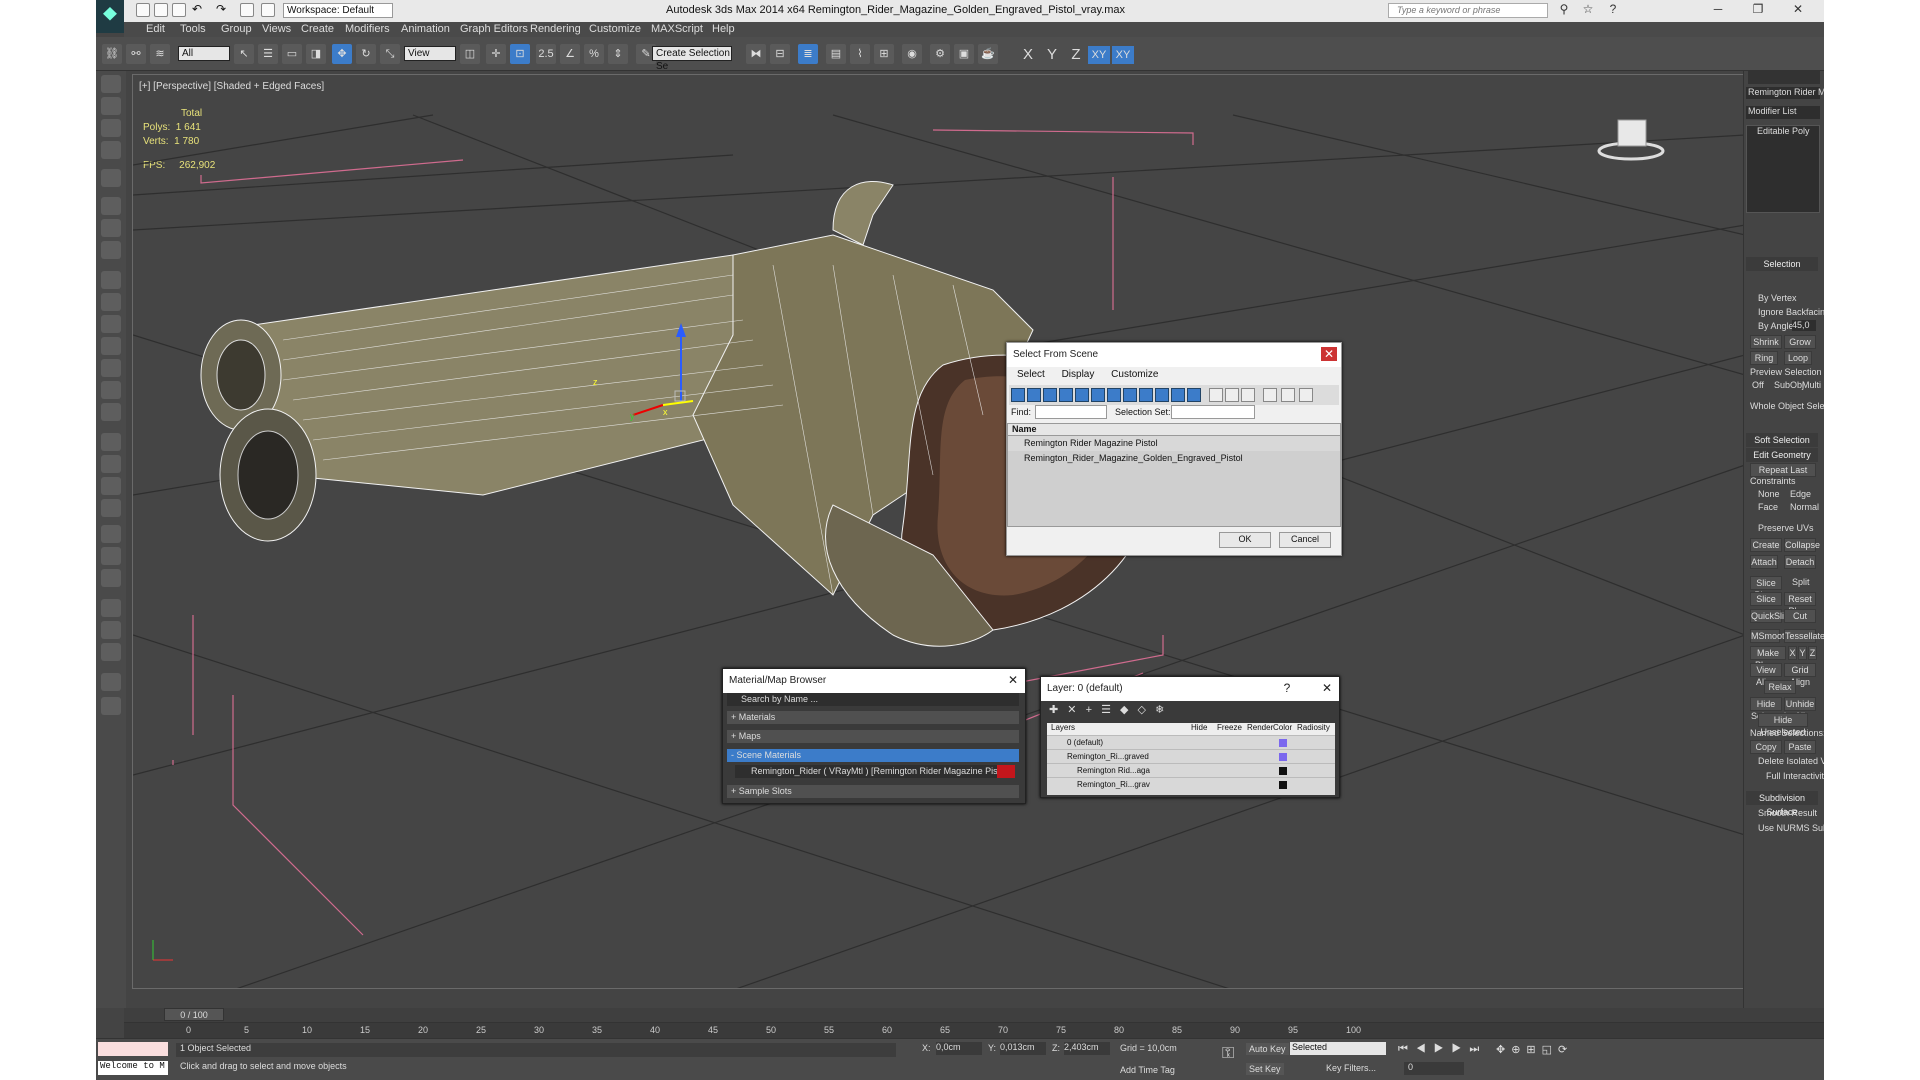 The image size is (1920, 1080). I want to click on layer-manager-icon: ≣, so click(808, 54).